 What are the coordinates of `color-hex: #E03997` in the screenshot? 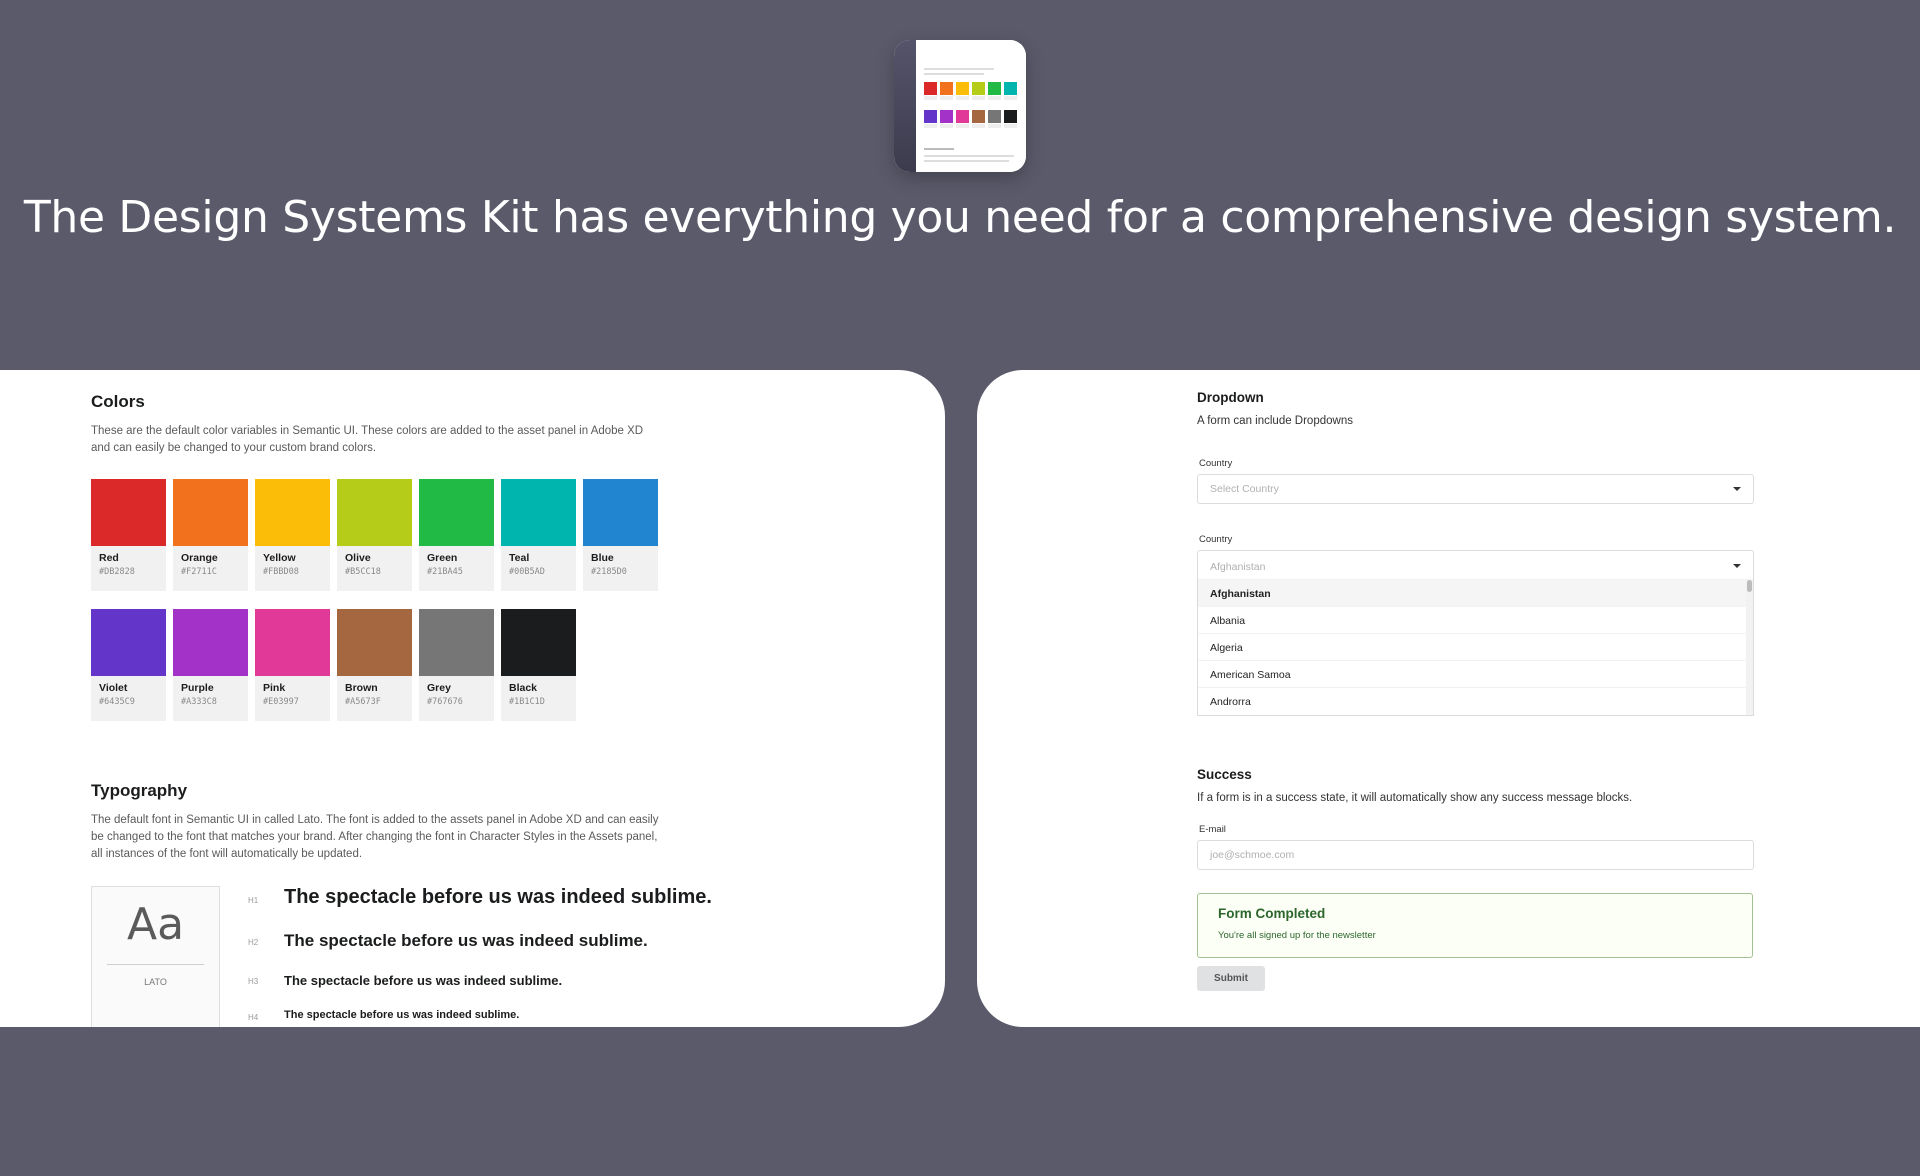 It's located at (281, 702).